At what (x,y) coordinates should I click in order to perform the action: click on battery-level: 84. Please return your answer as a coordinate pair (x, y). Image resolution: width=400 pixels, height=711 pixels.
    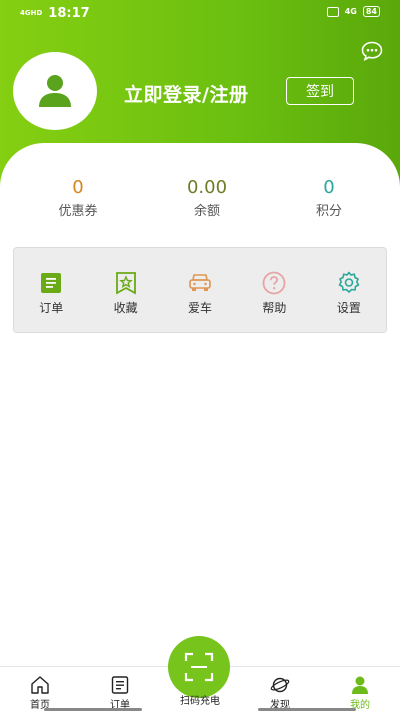
    Looking at the image, I should click on (371, 11).